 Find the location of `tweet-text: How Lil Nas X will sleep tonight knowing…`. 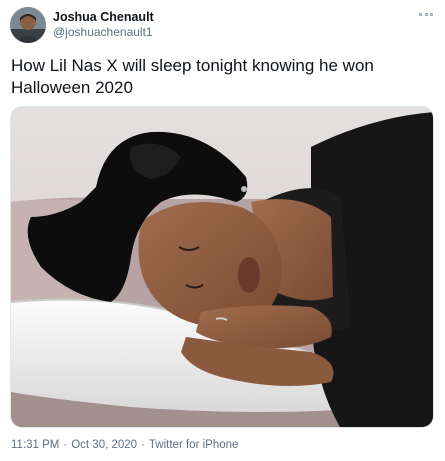

tweet-text: How Lil Nas X will sleep tonight knowing… is located at coordinates (192, 76).